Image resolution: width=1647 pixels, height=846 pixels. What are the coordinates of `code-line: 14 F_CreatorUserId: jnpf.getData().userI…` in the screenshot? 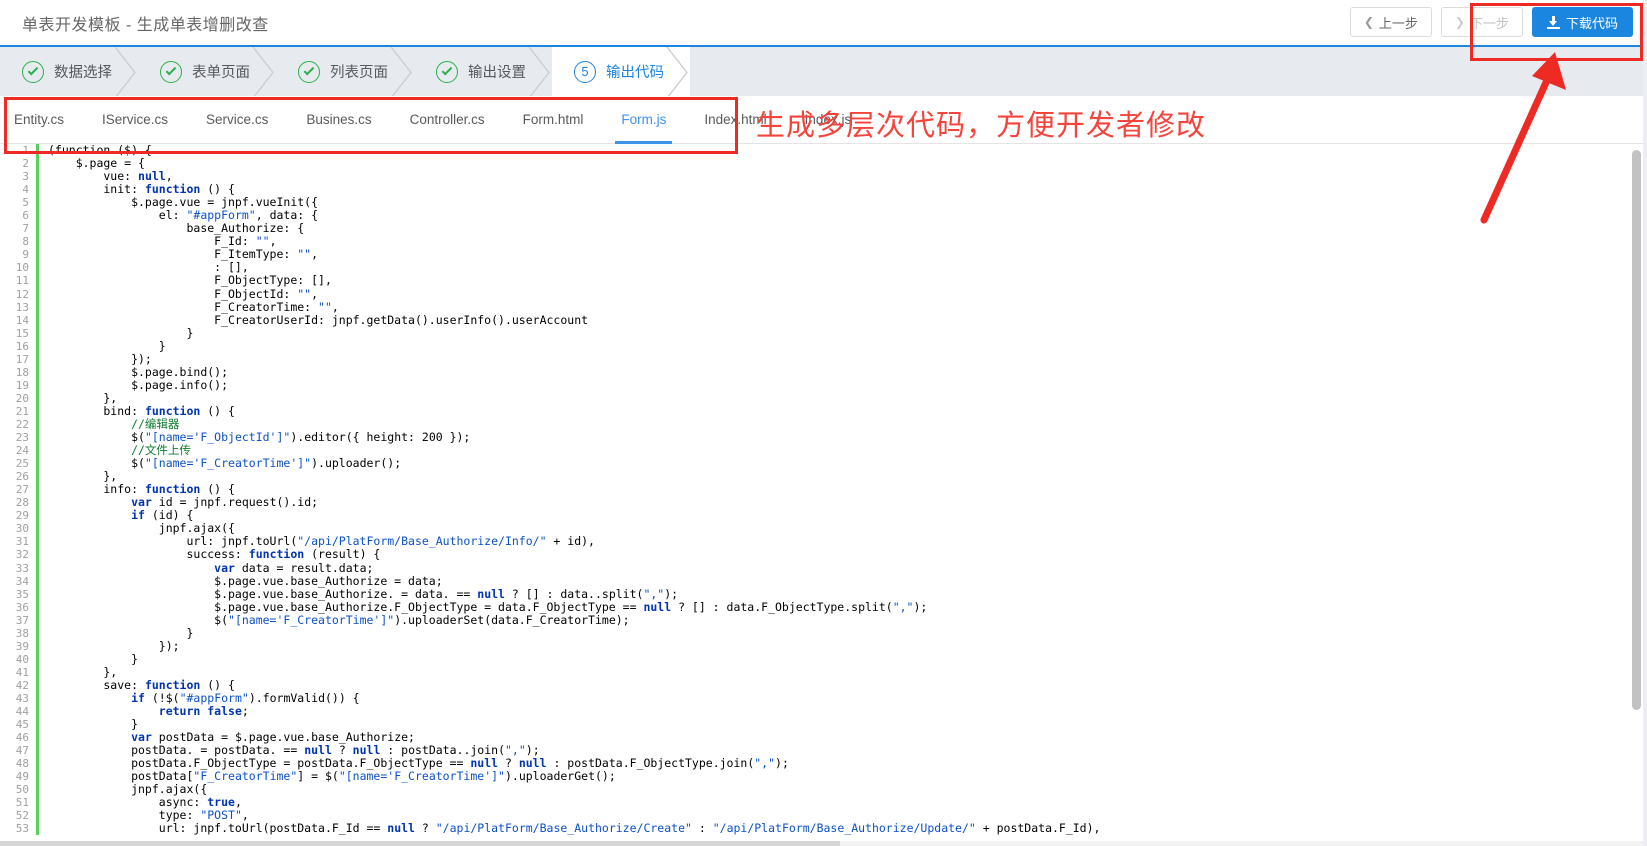 It's located at (823, 320).